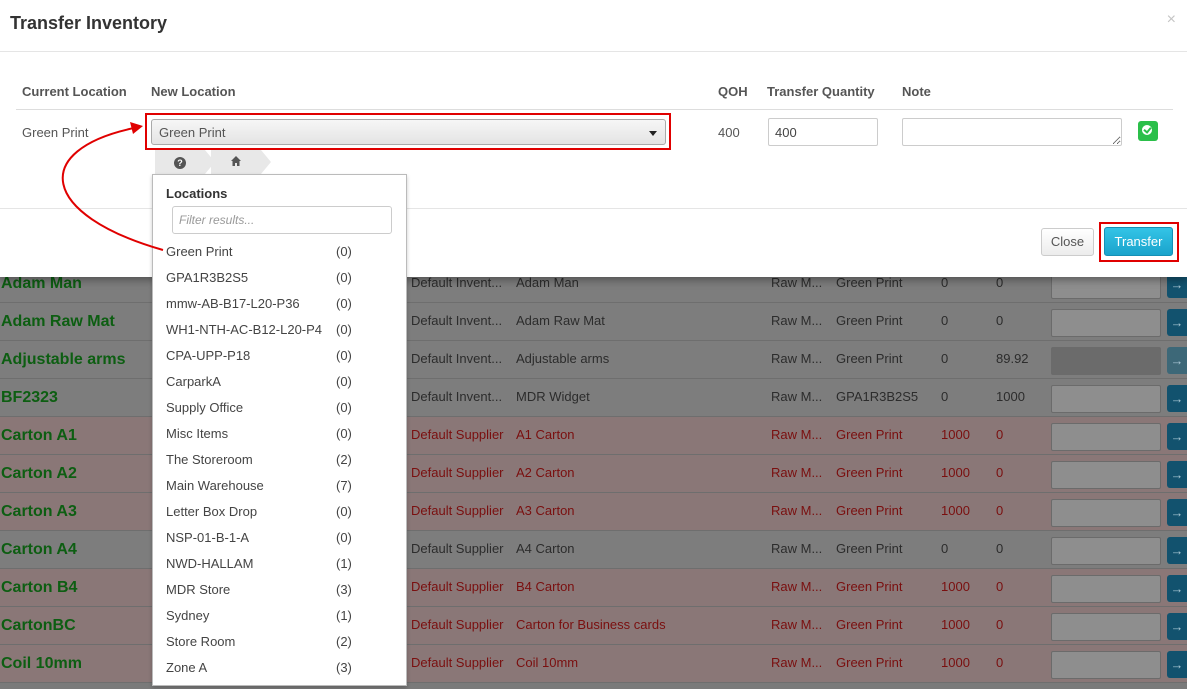  What do you see at coordinates (282, 220) in the screenshot?
I see `filter-results-input` at bounding box center [282, 220].